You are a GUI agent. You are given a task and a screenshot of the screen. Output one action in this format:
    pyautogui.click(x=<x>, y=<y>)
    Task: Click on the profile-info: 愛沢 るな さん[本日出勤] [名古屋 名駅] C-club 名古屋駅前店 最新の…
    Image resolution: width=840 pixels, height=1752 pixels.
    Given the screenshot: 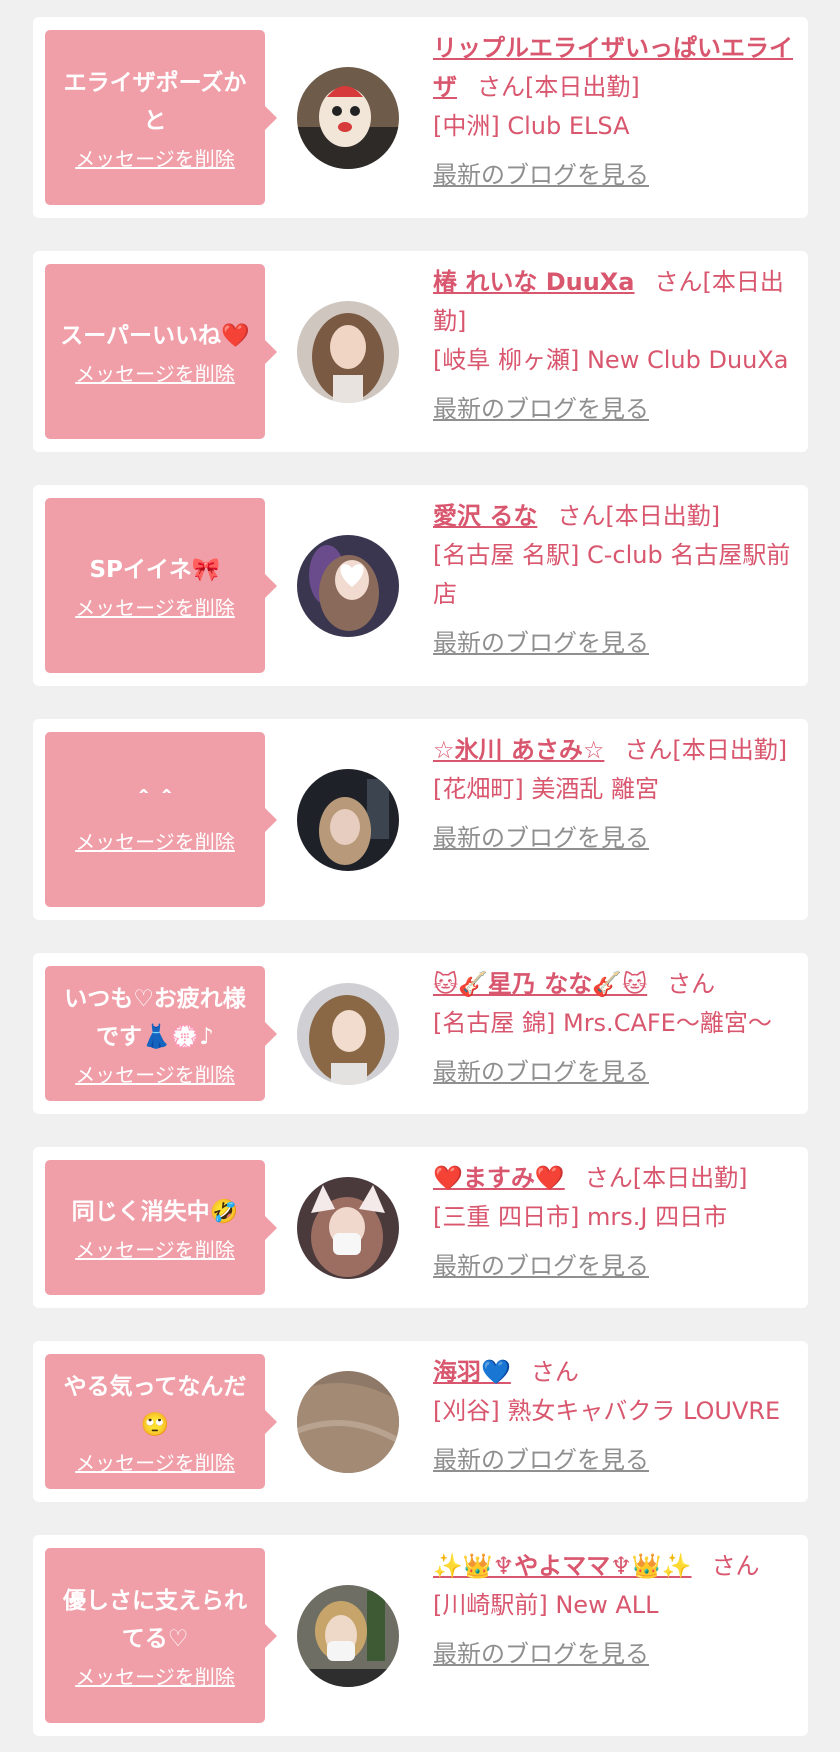 What is the action you would take?
    pyautogui.click(x=616, y=580)
    